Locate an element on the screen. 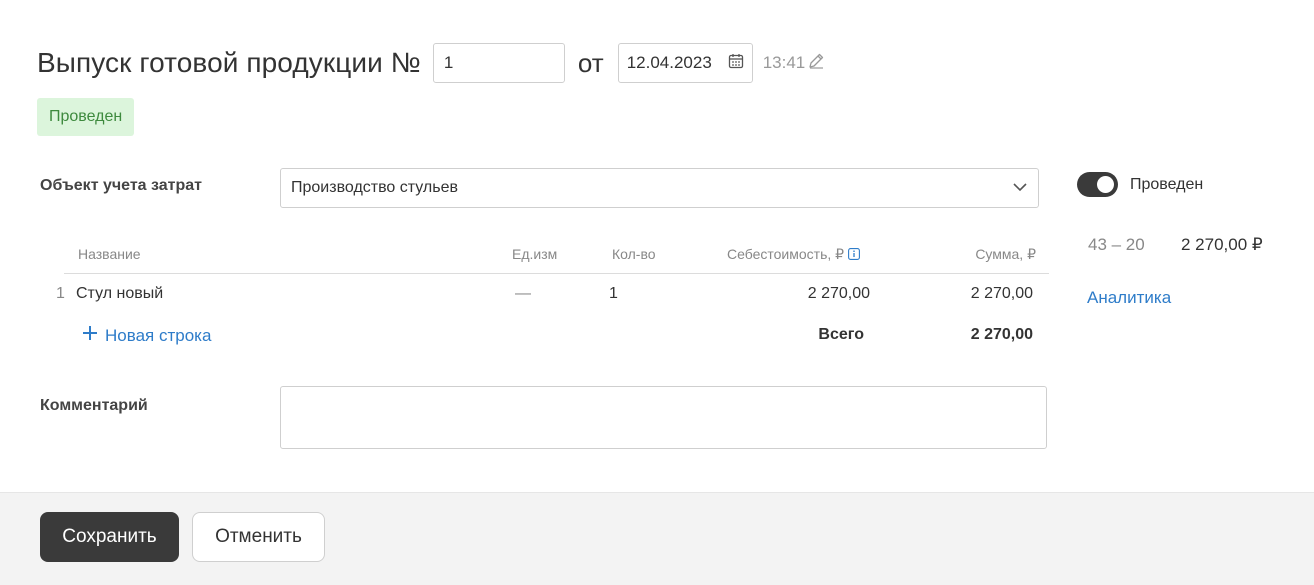  chevron-down-icon is located at coordinates (1020, 188).